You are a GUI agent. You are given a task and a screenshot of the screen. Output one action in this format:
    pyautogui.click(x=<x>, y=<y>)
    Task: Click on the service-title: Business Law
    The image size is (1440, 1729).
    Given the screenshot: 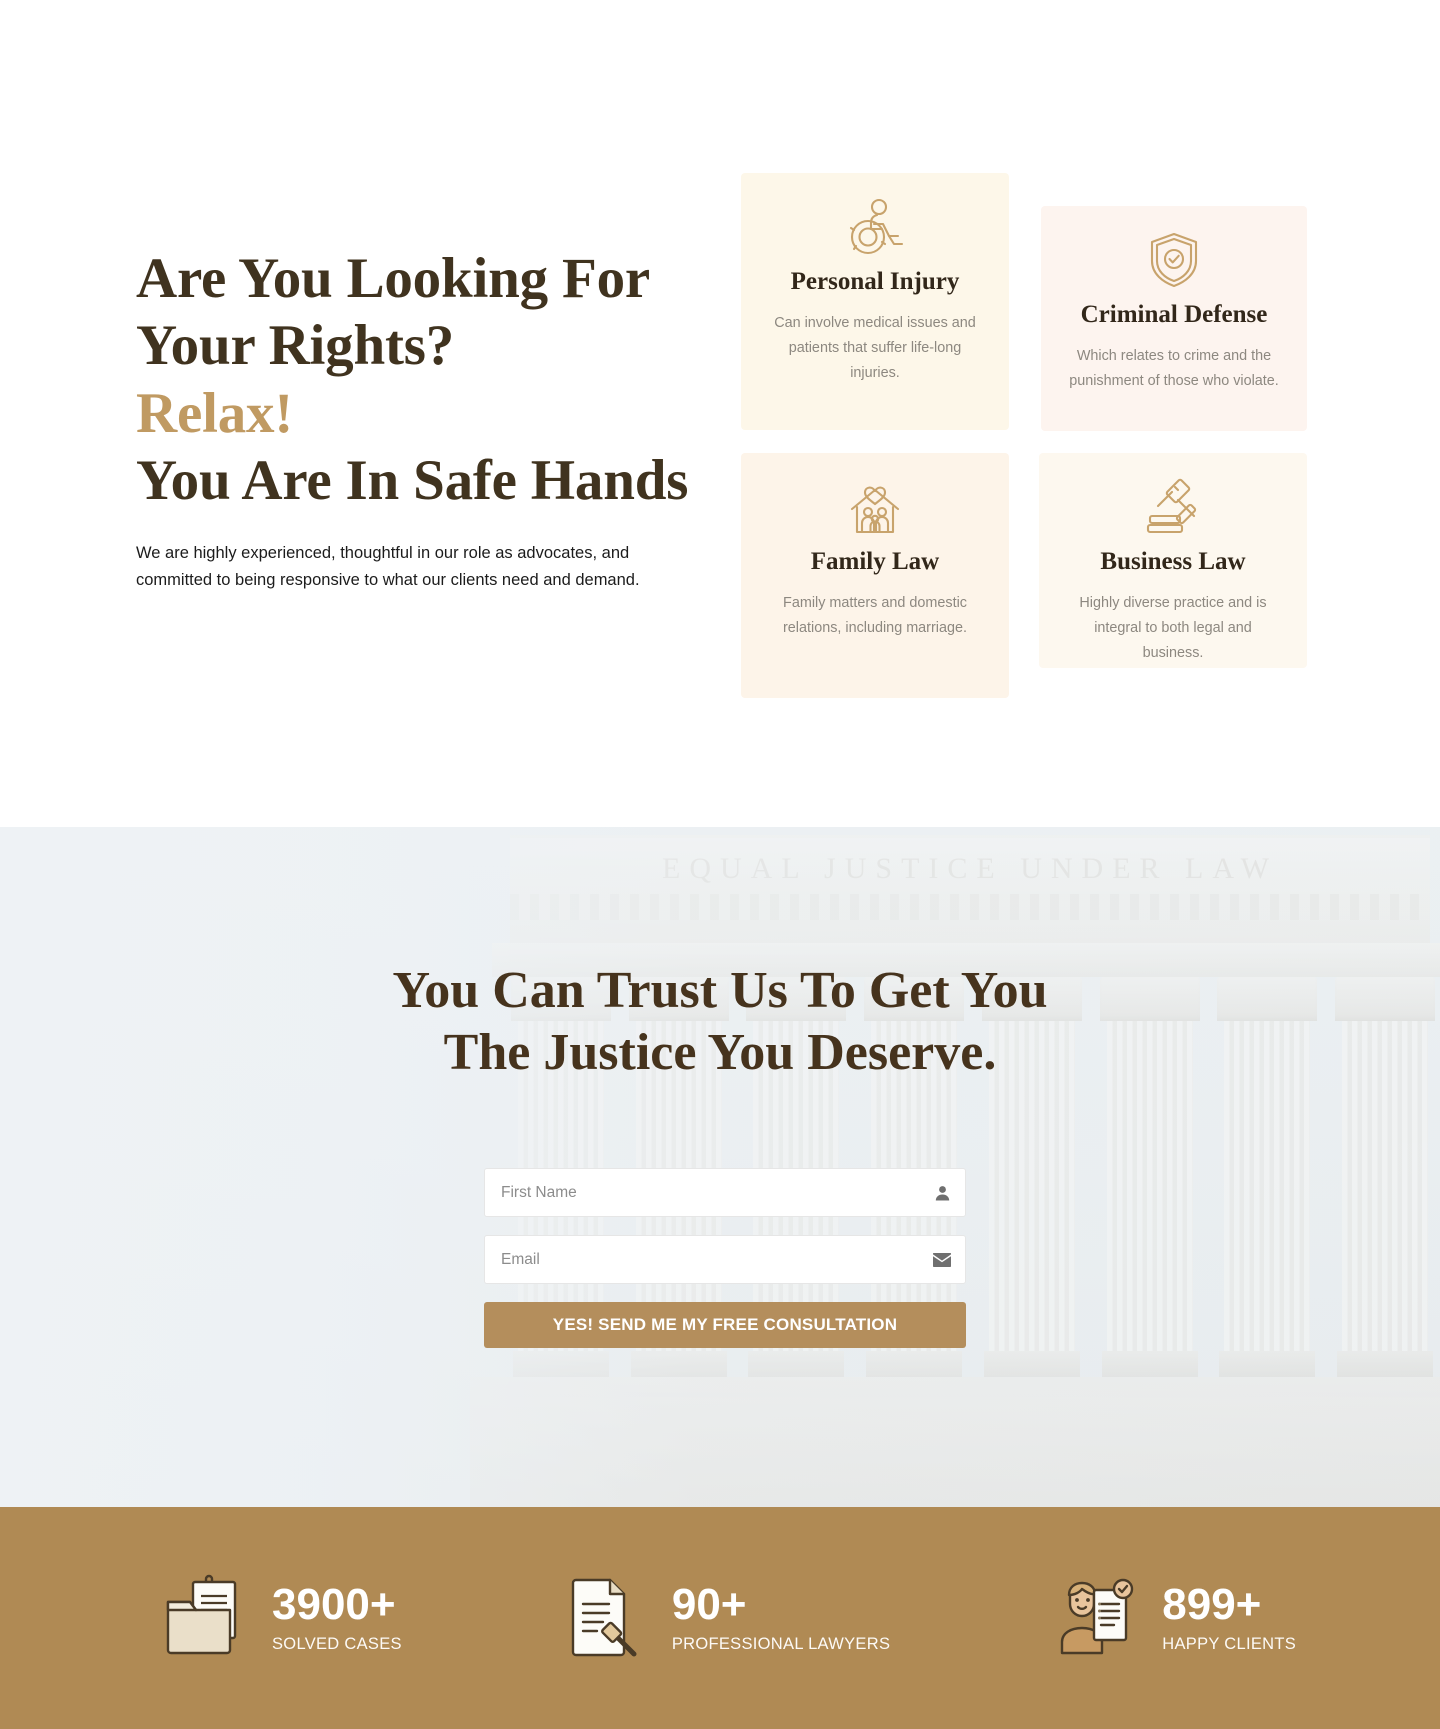 What is the action you would take?
    pyautogui.click(x=1173, y=561)
    